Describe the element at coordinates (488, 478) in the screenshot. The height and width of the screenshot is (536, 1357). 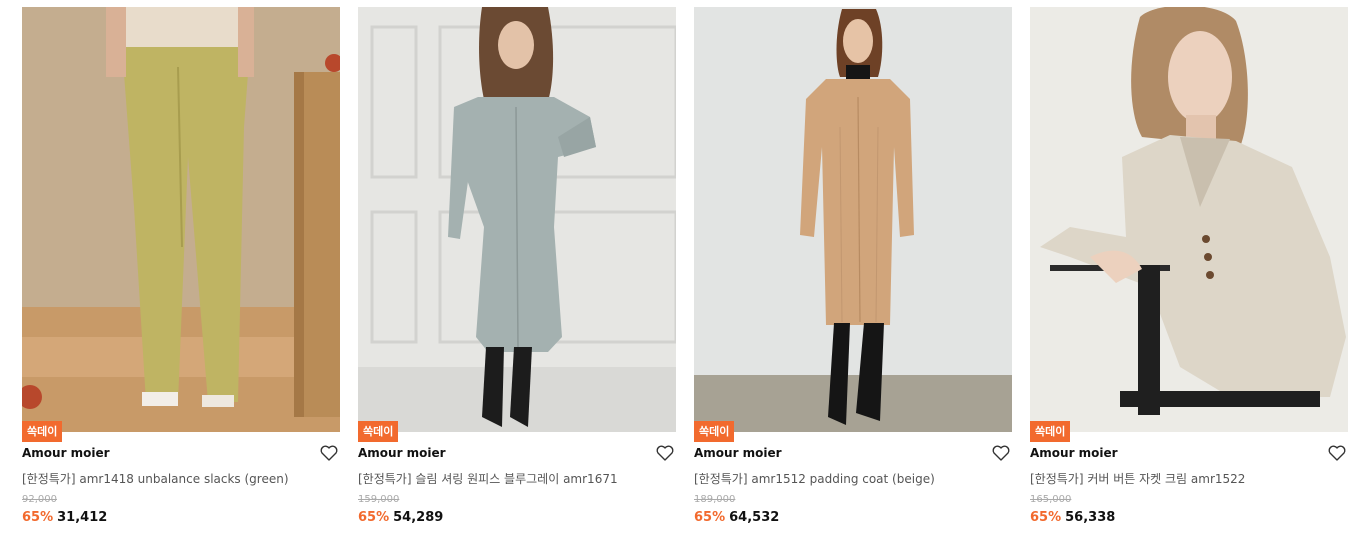
I see `product-title: [한정특가] 슬림 셔링 원피스 블루그레이 amr1671` at that location.